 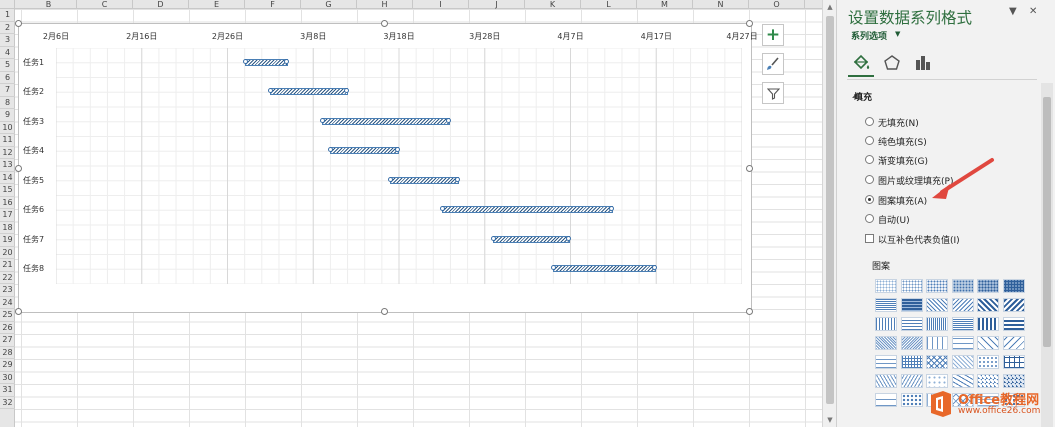 I want to click on sheet-vertical-scrollbar: ▲ ▼, so click(x=829, y=213).